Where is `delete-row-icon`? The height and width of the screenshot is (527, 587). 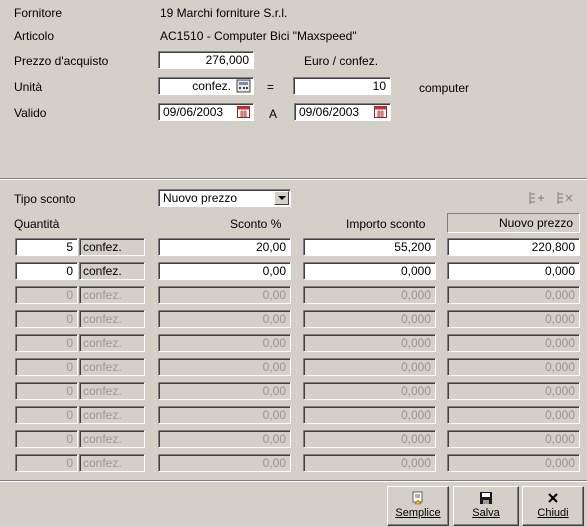 delete-row-icon is located at coordinates (565, 198).